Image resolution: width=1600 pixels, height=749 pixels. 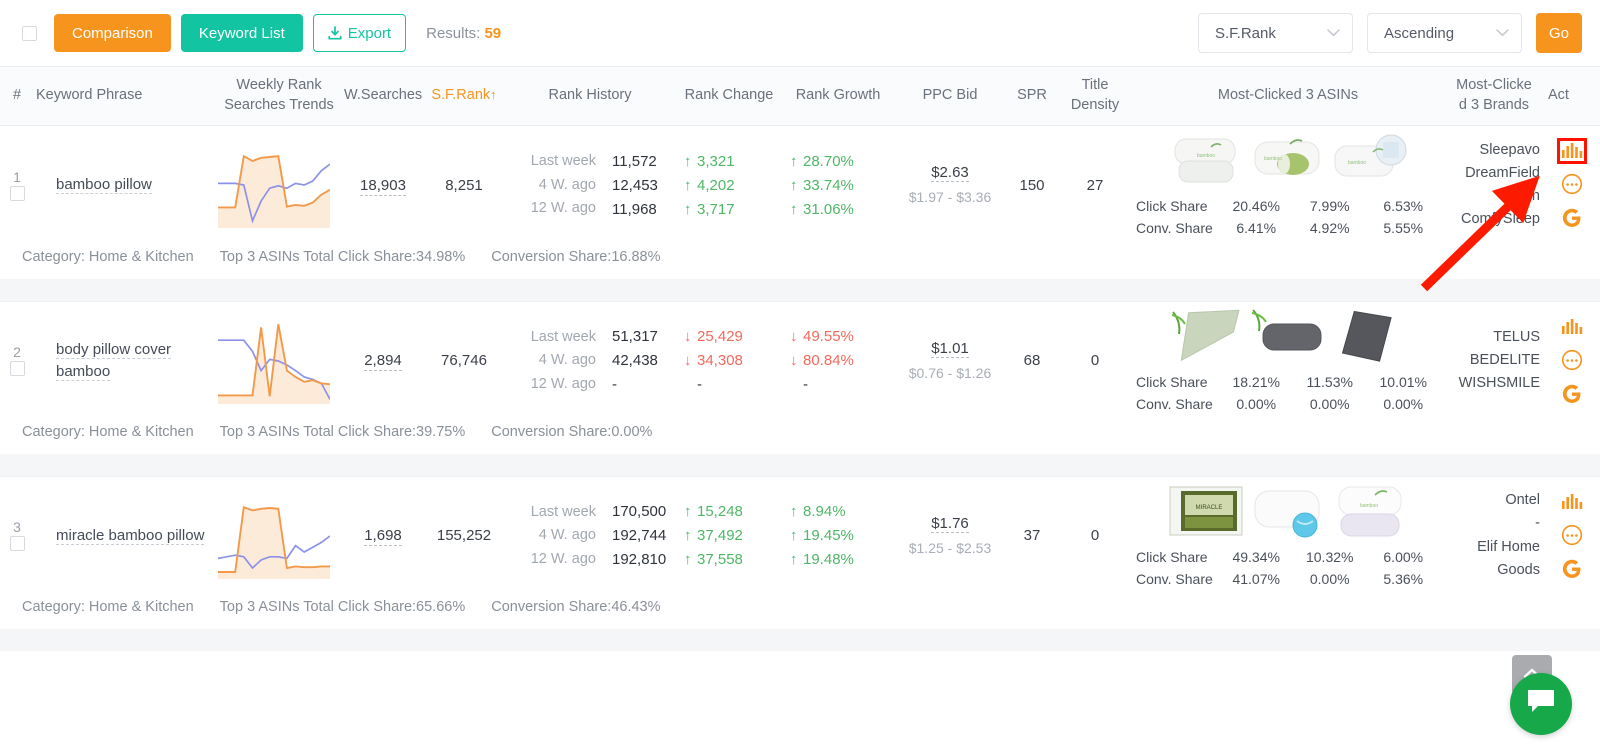 I want to click on sf-rank-value: 8,251, so click(x=464, y=185).